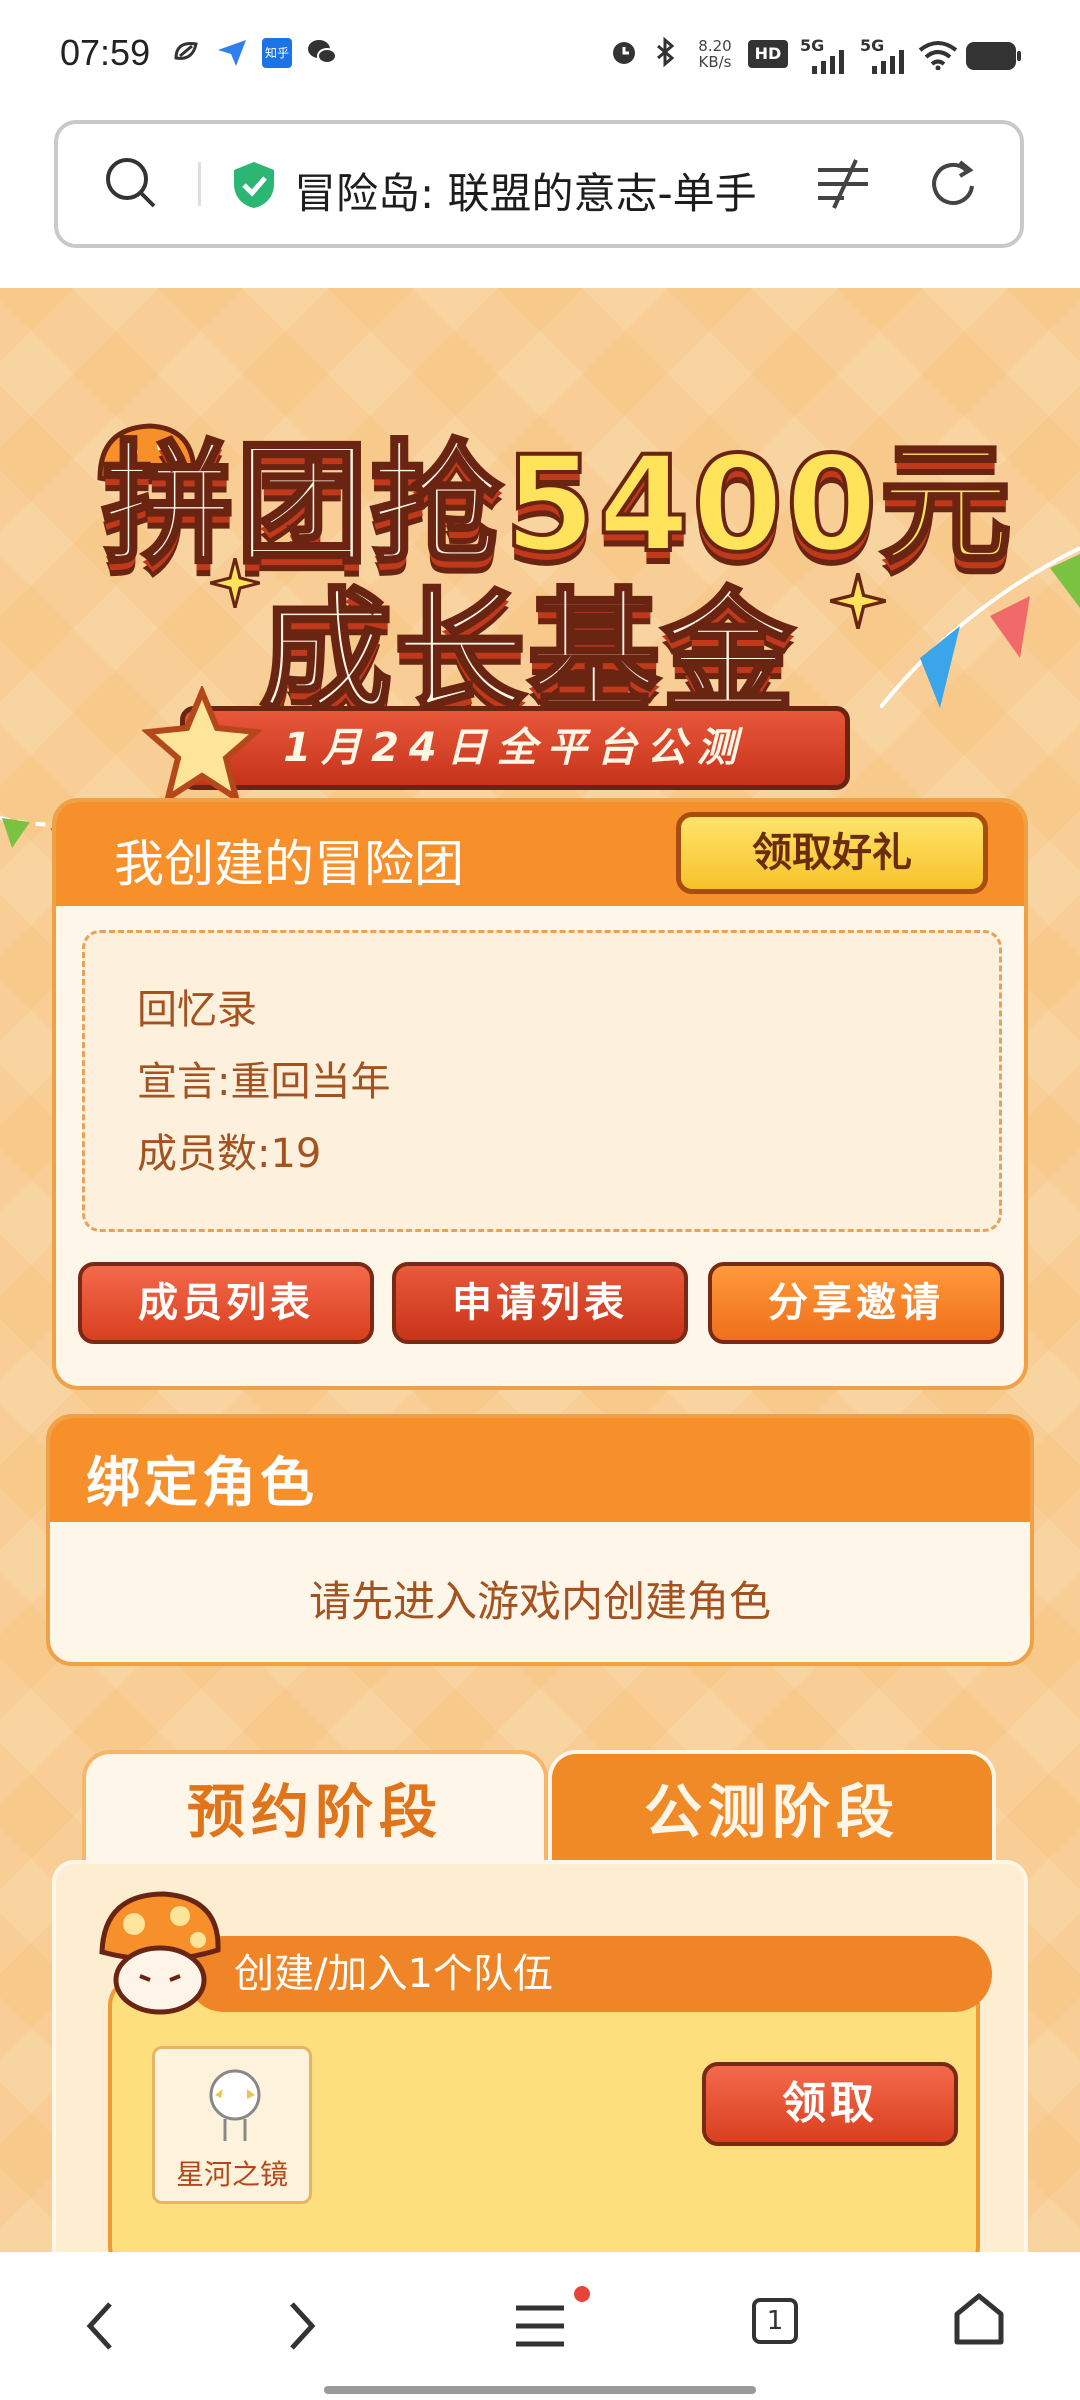 This screenshot has width=1080, height=2400. What do you see at coordinates (160, 1953) in the screenshot?
I see `mushroom-mascot-icon` at bounding box center [160, 1953].